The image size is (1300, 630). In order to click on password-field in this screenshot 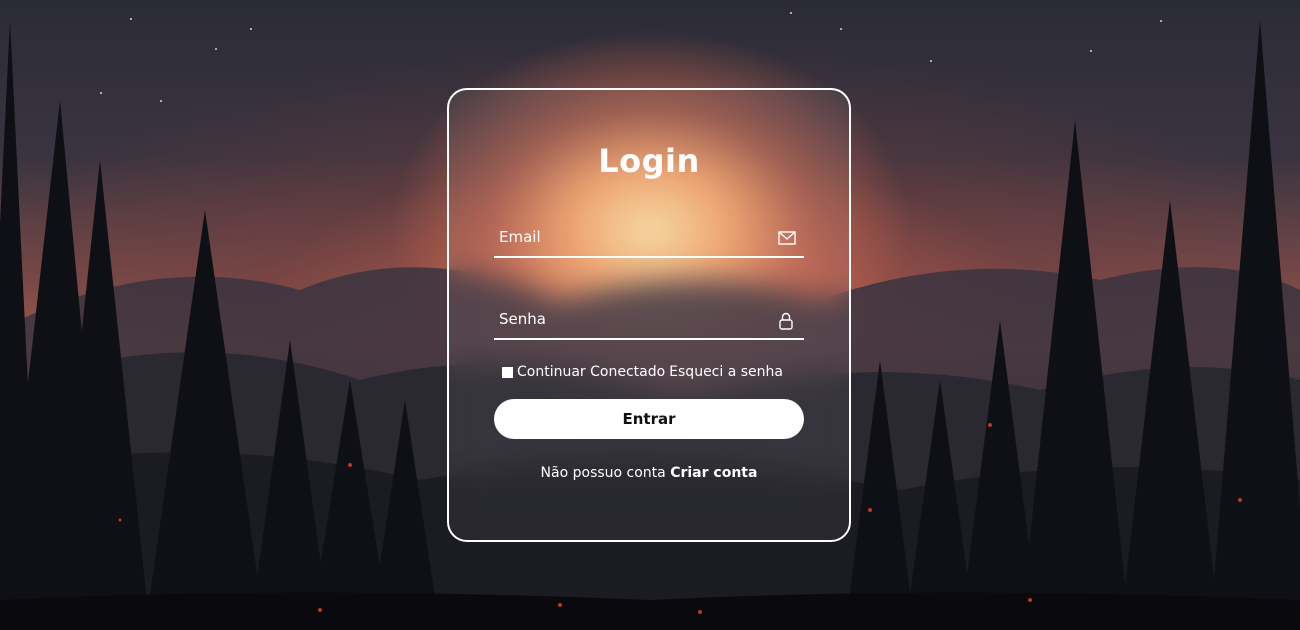, I will do `click(649, 324)`.